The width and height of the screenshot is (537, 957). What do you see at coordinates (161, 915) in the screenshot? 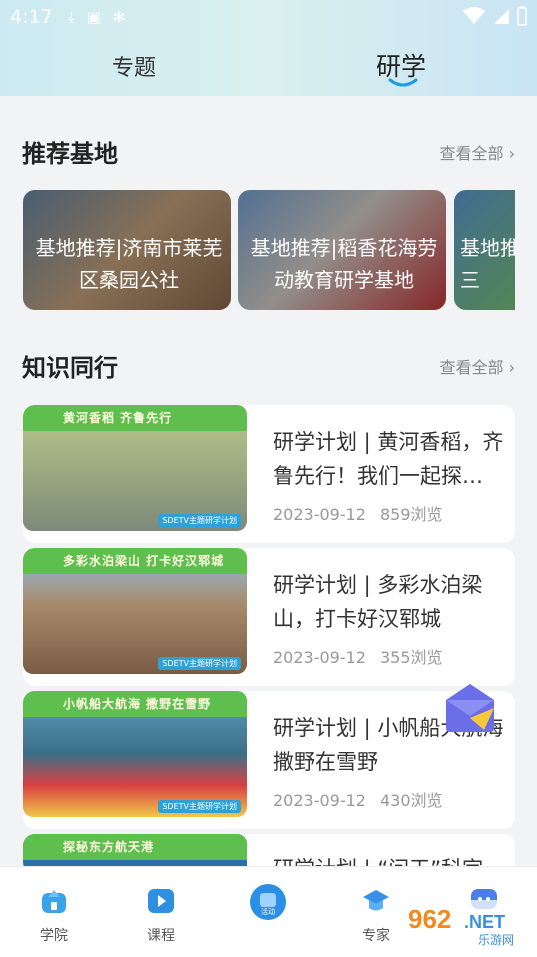
I see `nav-courses: 课程` at bounding box center [161, 915].